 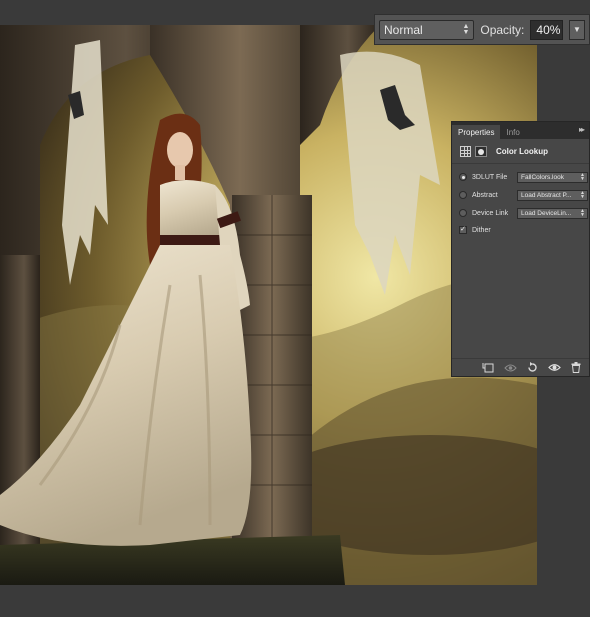 What do you see at coordinates (582, 129) in the screenshot?
I see `panel-collapse-icon: ▸▸` at bounding box center [582, 129].